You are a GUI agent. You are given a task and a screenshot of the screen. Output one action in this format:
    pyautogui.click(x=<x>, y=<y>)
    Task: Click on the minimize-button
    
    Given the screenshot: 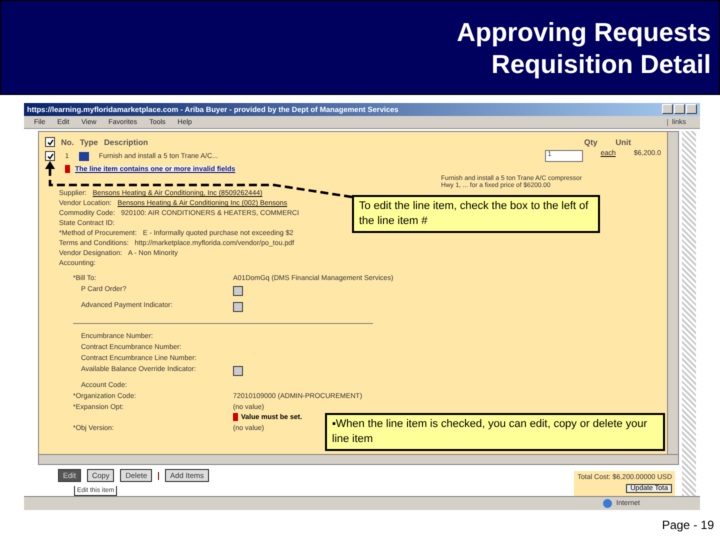 What is the action you would take?
    pyautogui.click(x=667, y=109)
    